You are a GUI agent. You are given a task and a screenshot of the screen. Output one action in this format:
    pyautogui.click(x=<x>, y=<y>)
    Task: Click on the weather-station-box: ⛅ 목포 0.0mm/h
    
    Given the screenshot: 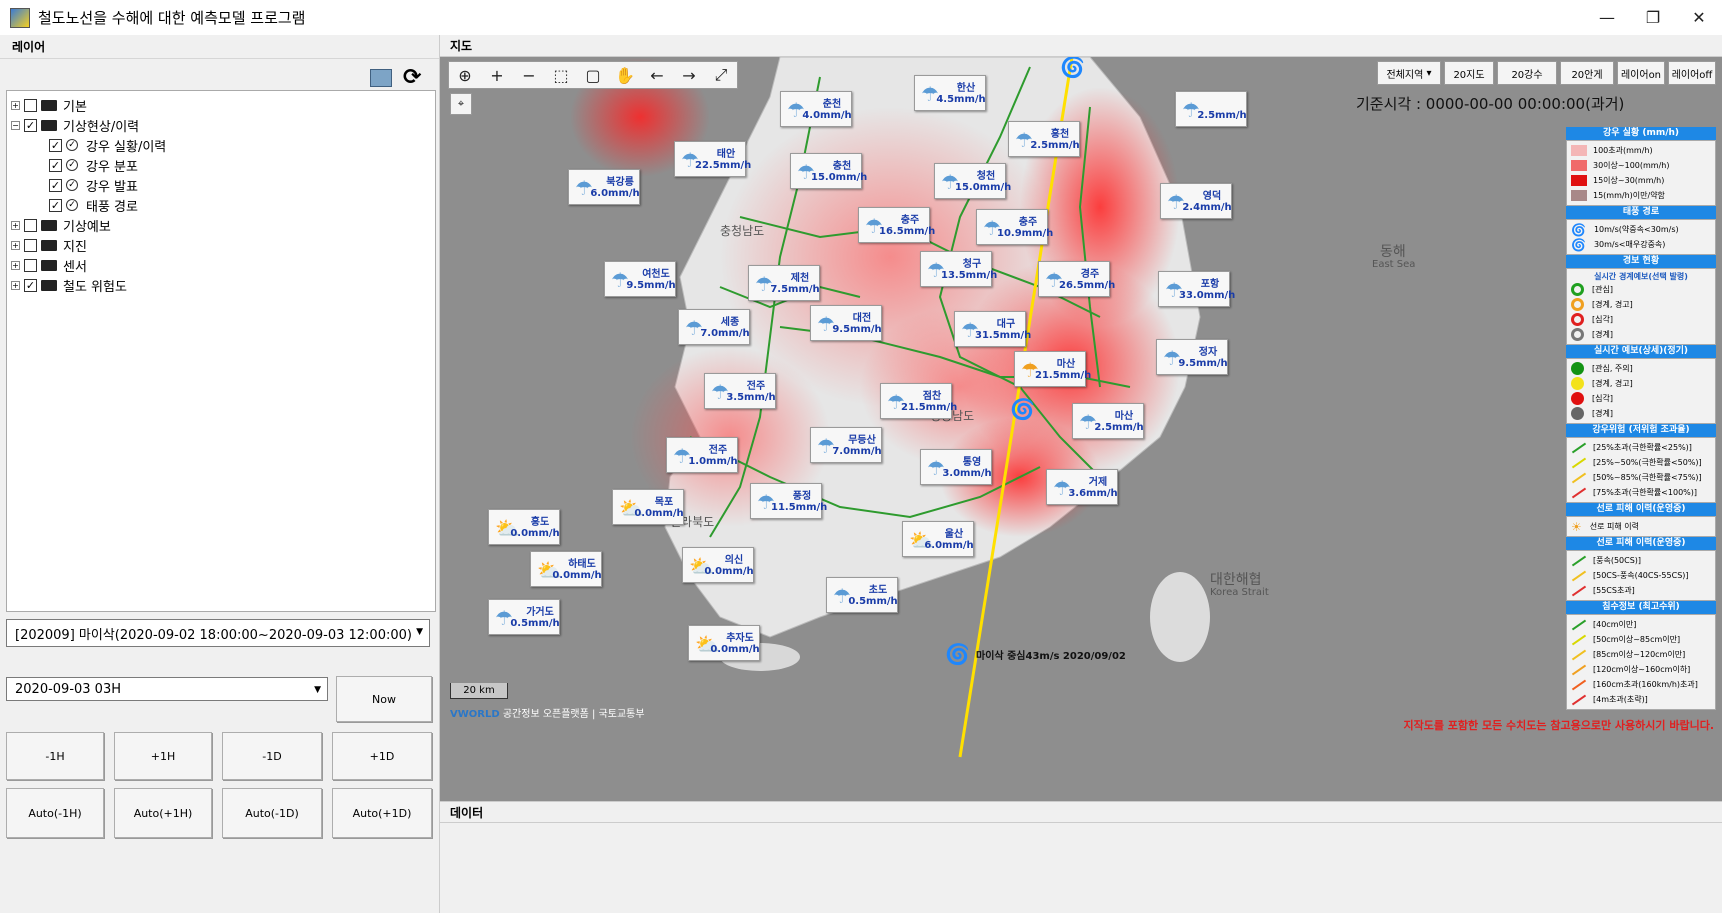 What is the action you would take?
    pyautogui.click(x=648, y=507)
    